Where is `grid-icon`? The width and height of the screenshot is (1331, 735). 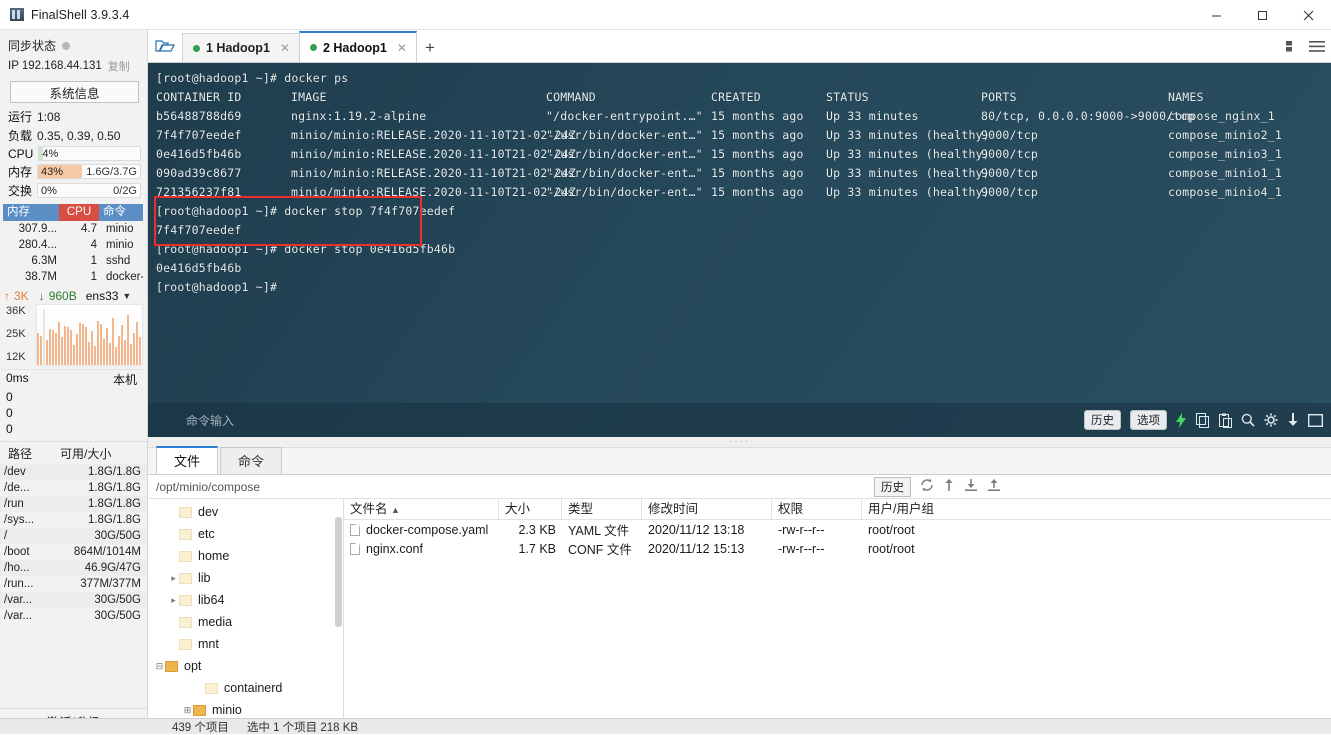
grid-icon is located at coordinates (1293, 48).